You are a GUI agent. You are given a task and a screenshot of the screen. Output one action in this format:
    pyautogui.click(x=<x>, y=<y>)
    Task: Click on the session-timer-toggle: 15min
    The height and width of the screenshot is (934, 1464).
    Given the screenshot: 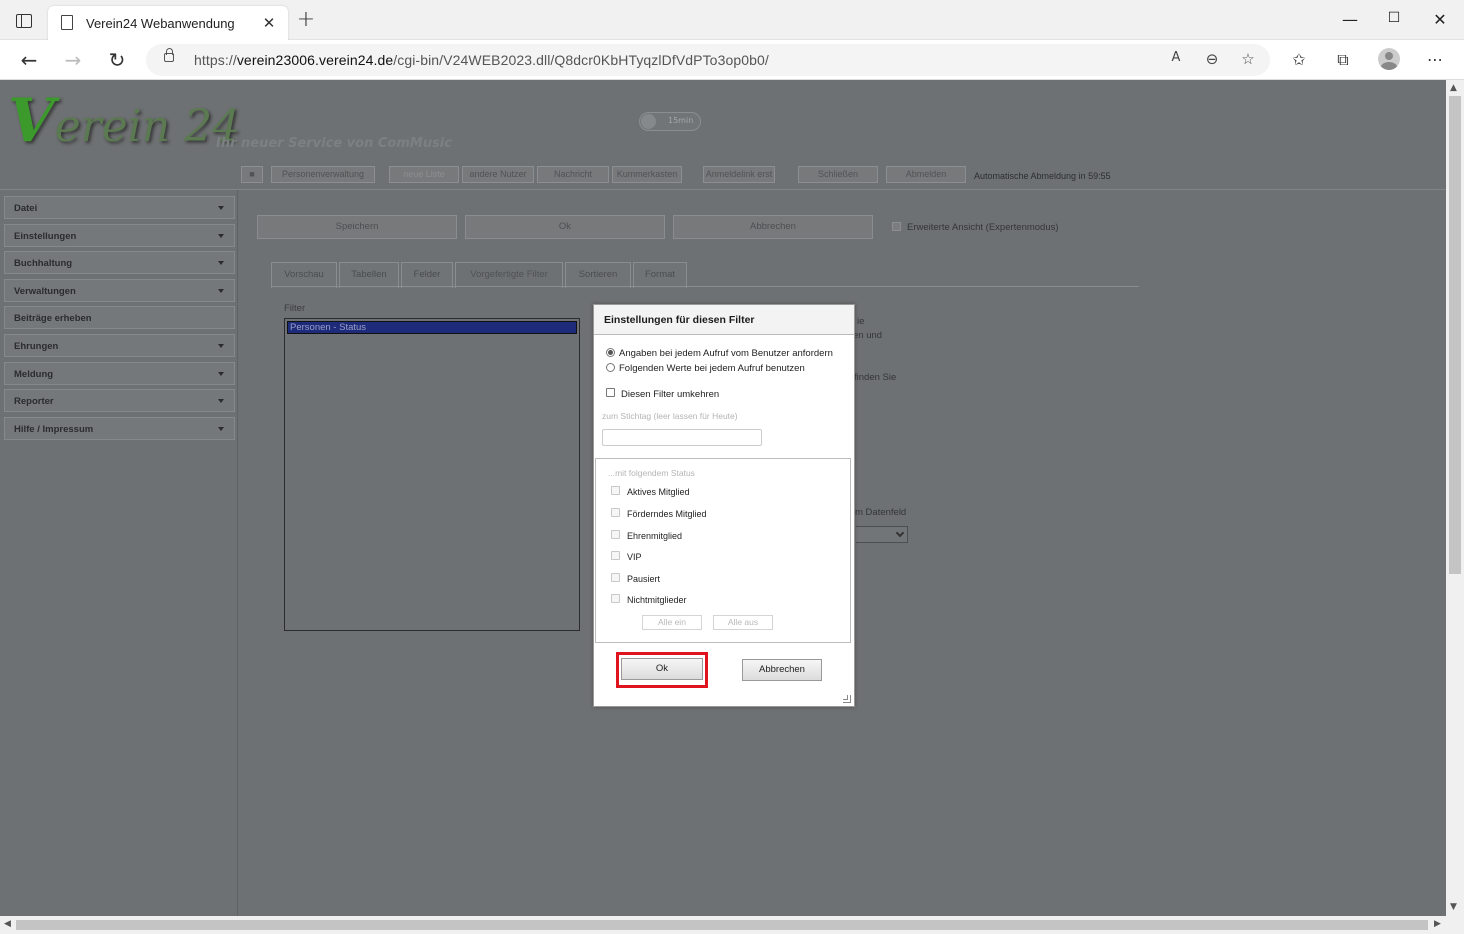 What is the action you would take?
    pyautogui.click(x=670, y=121)
    